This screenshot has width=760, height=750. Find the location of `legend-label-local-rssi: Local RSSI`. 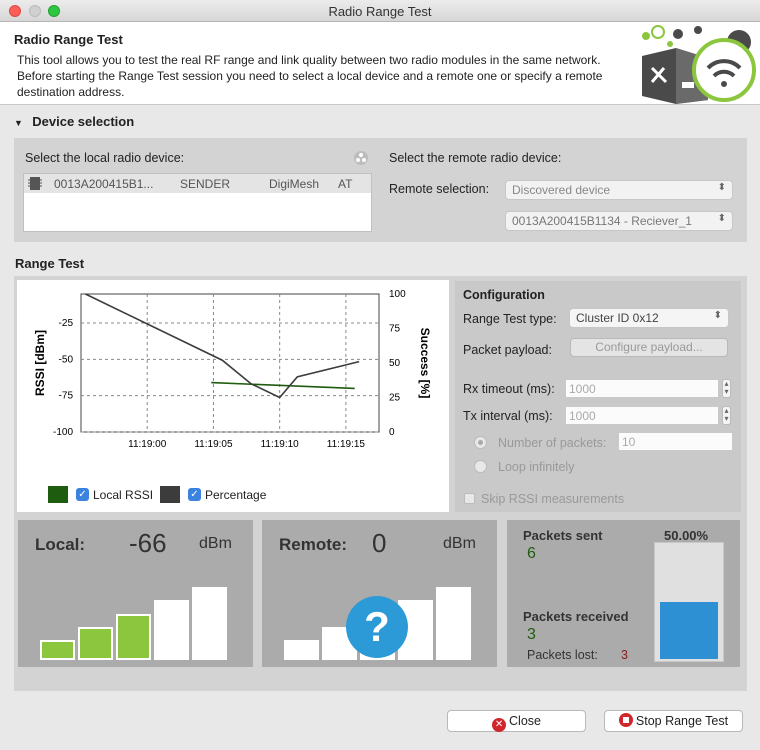

legend-label-local-rssi: Local RSSI is located at coordinates (123, 495).